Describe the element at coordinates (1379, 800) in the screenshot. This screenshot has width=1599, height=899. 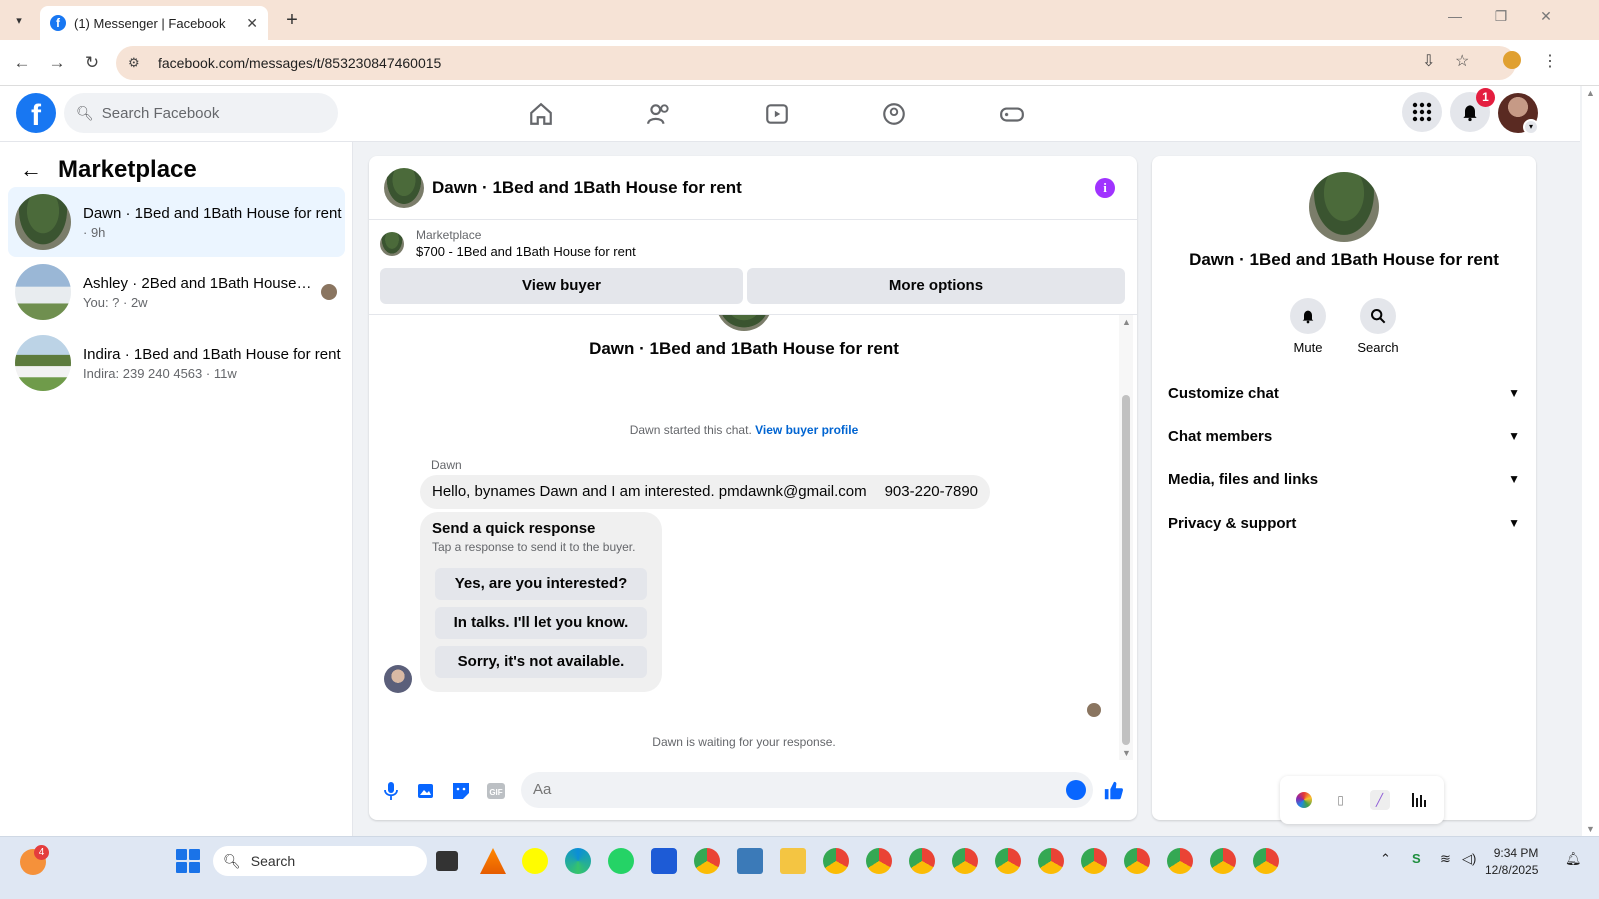
I see `pen-icon: ╱` at that location.